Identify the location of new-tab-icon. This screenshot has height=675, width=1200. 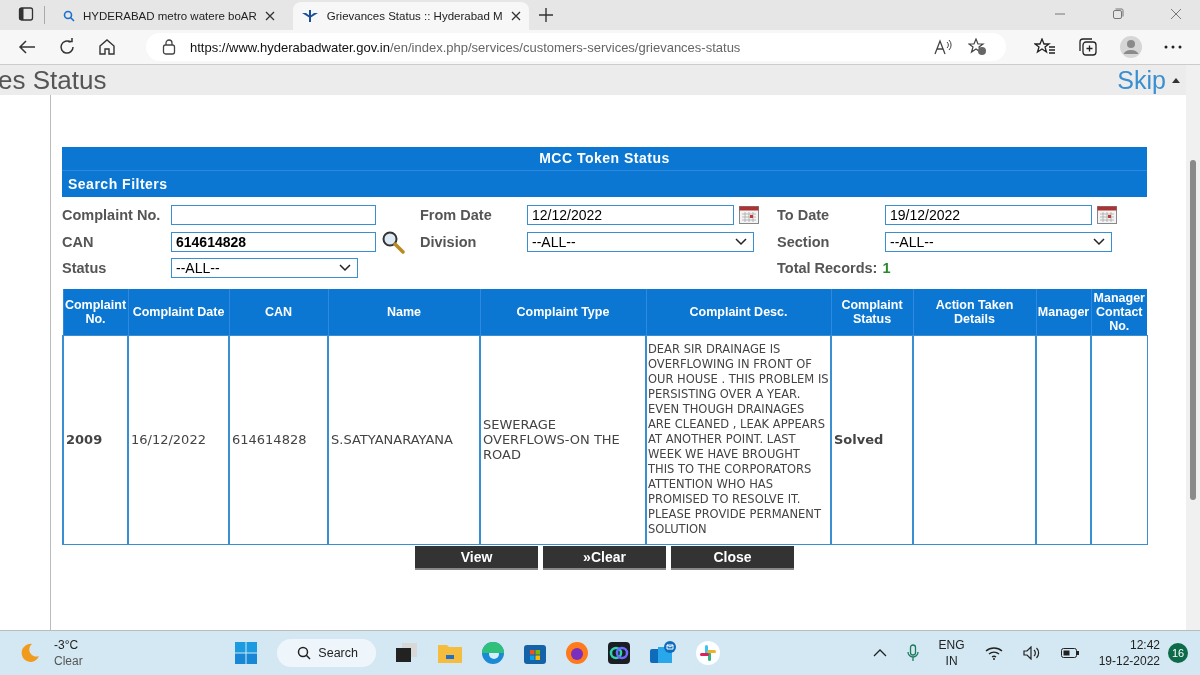
(545, 15).